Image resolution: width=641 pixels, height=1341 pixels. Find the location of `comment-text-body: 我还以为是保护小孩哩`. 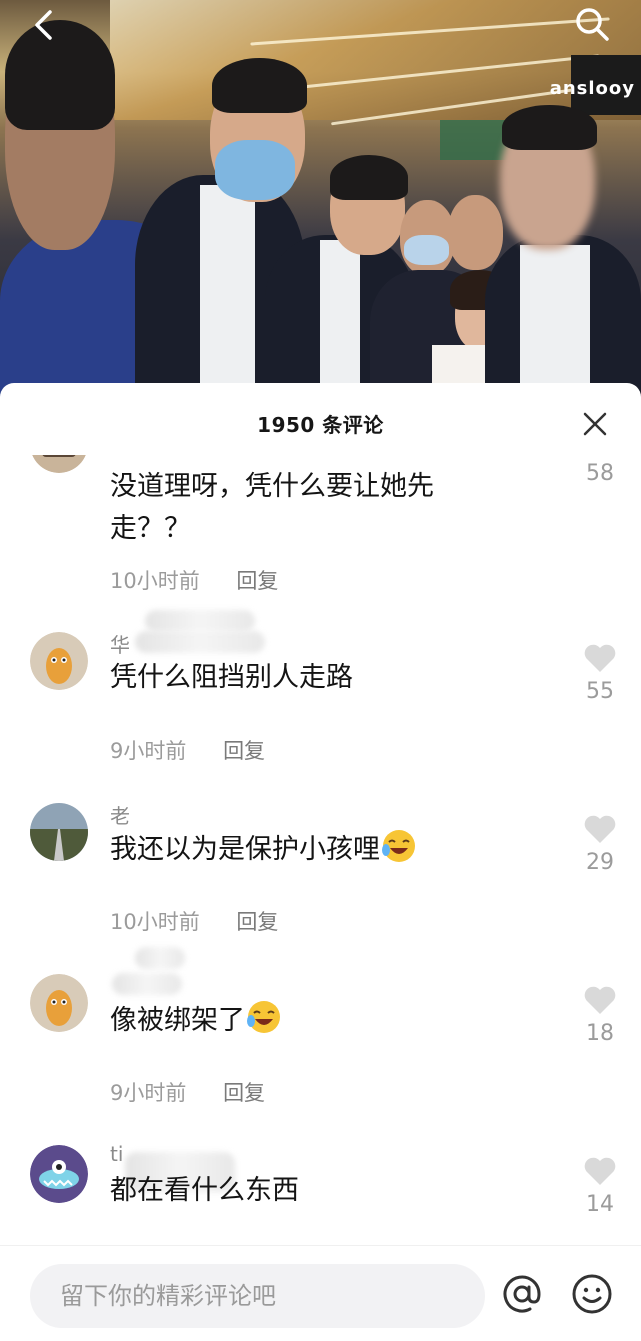

comment-text-body: 我还以为是保护小孩哩 is located at coordinates (245, 849).